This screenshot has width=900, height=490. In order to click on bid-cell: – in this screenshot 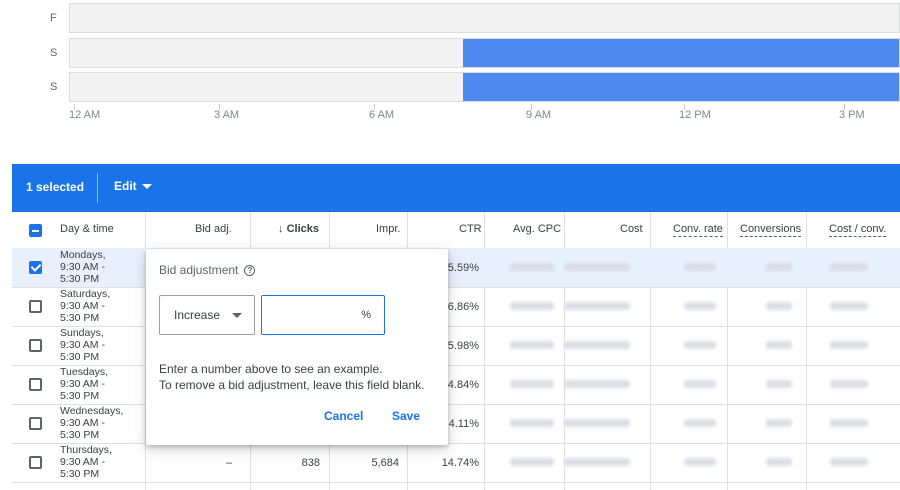, I will do `click(228, 463)`.